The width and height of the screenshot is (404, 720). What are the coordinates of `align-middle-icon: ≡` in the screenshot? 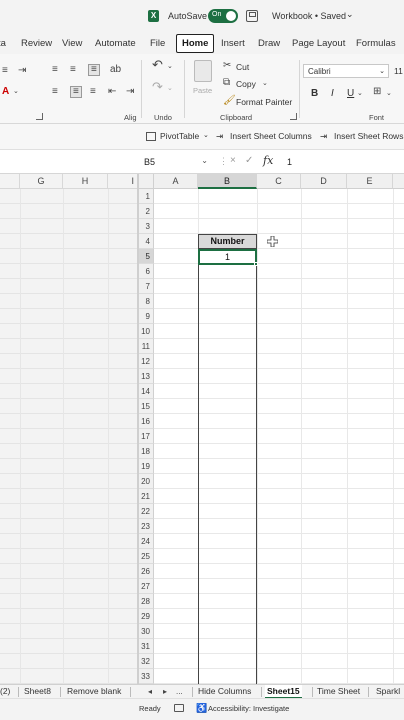 It's located at (73, 70).